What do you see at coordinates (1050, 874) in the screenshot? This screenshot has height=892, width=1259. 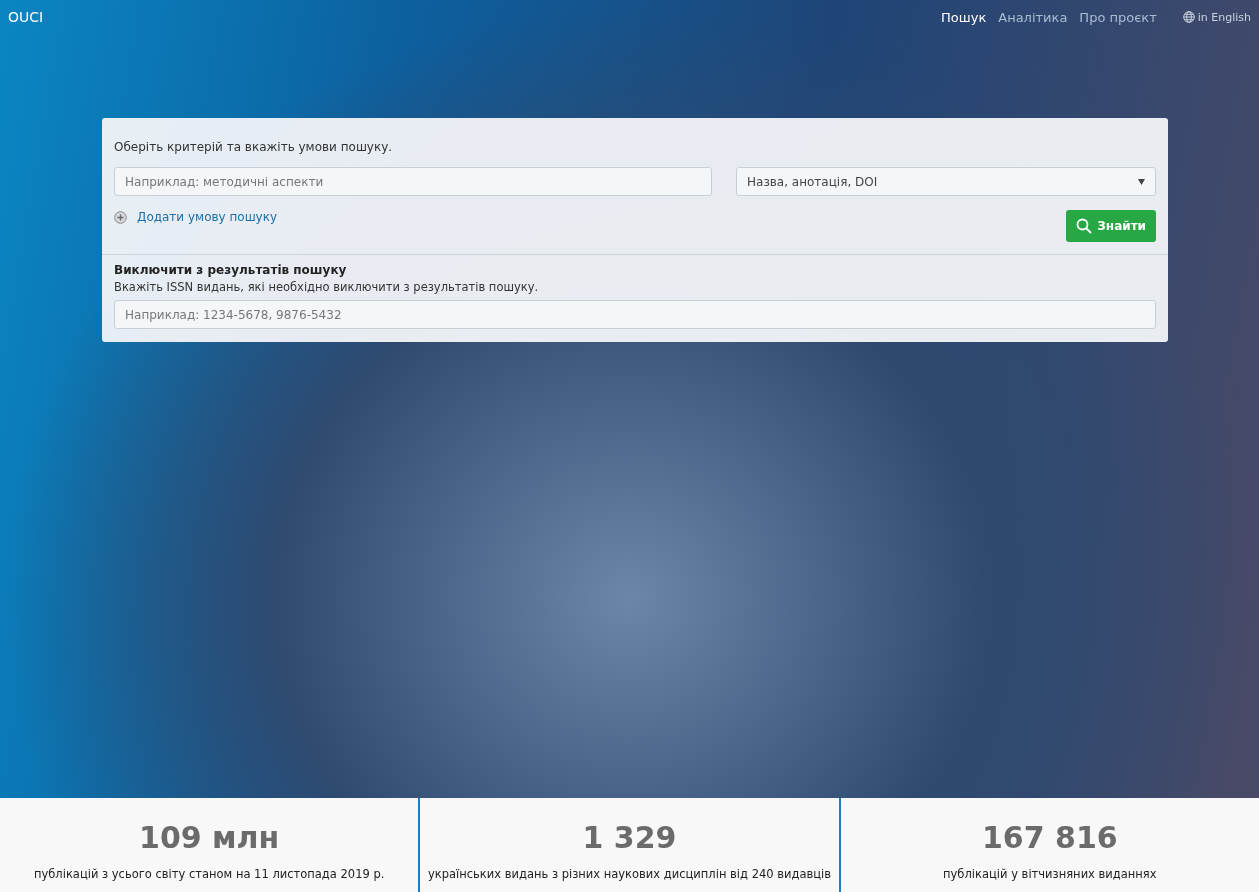 I see `stat-caption: публікацій у вітчизняних виданнях` at bounding box center [1050, 874].